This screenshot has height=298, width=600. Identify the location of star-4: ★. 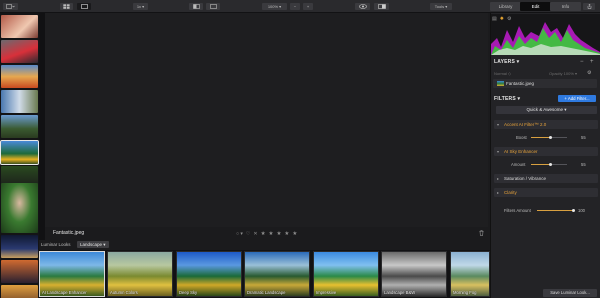
(286, 234).